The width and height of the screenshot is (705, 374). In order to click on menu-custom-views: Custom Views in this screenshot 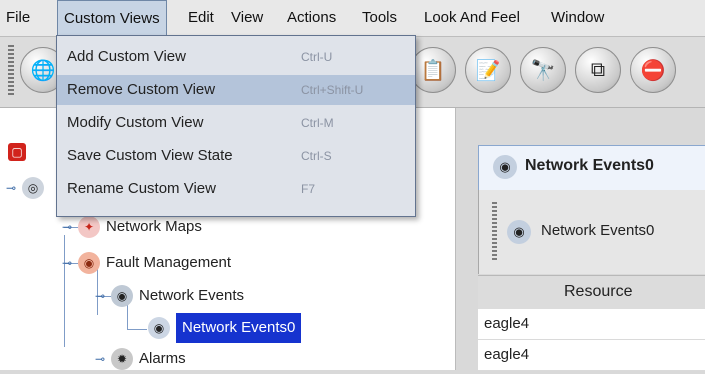, I will do `click(112, 18)`.